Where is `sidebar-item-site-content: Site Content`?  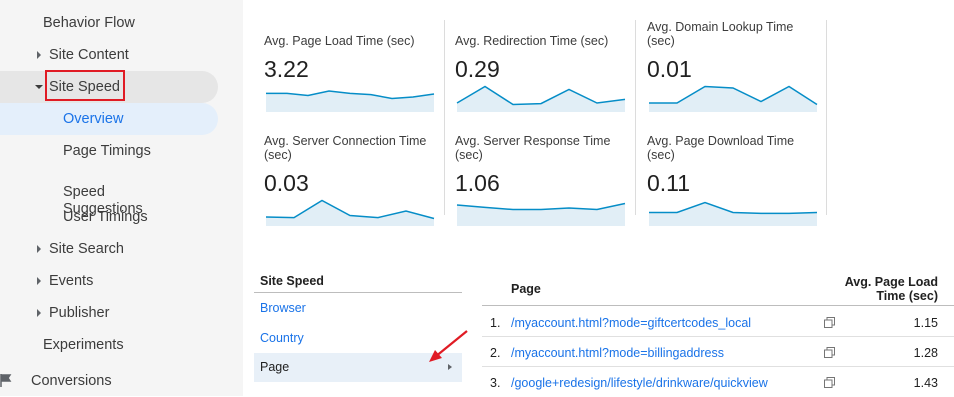 sidebar-item-site-content: Site Content is located at coordinates (83, 55).